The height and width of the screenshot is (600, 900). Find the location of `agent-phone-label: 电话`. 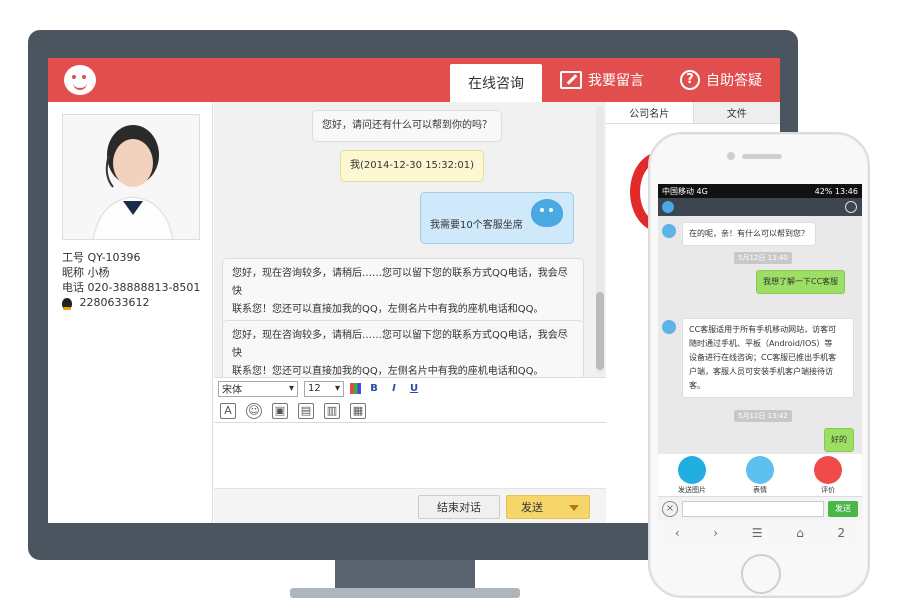

agent-phone-label: 电话 is located at coordinates (73, 287).